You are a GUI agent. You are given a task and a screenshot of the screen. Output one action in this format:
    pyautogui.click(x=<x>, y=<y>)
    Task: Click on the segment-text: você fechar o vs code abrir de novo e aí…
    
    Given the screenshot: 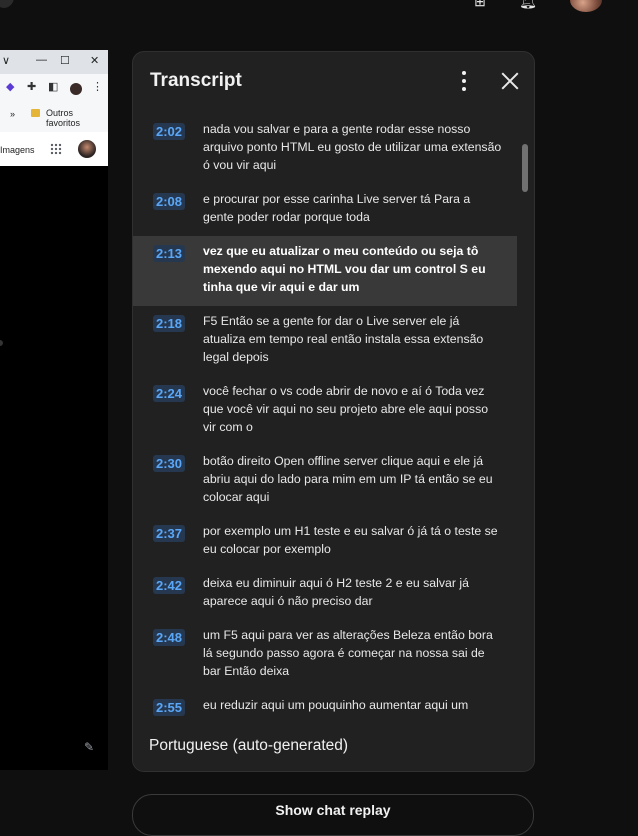 What is the action you would take?
    pyautogui.click(x=346, y=409)
    